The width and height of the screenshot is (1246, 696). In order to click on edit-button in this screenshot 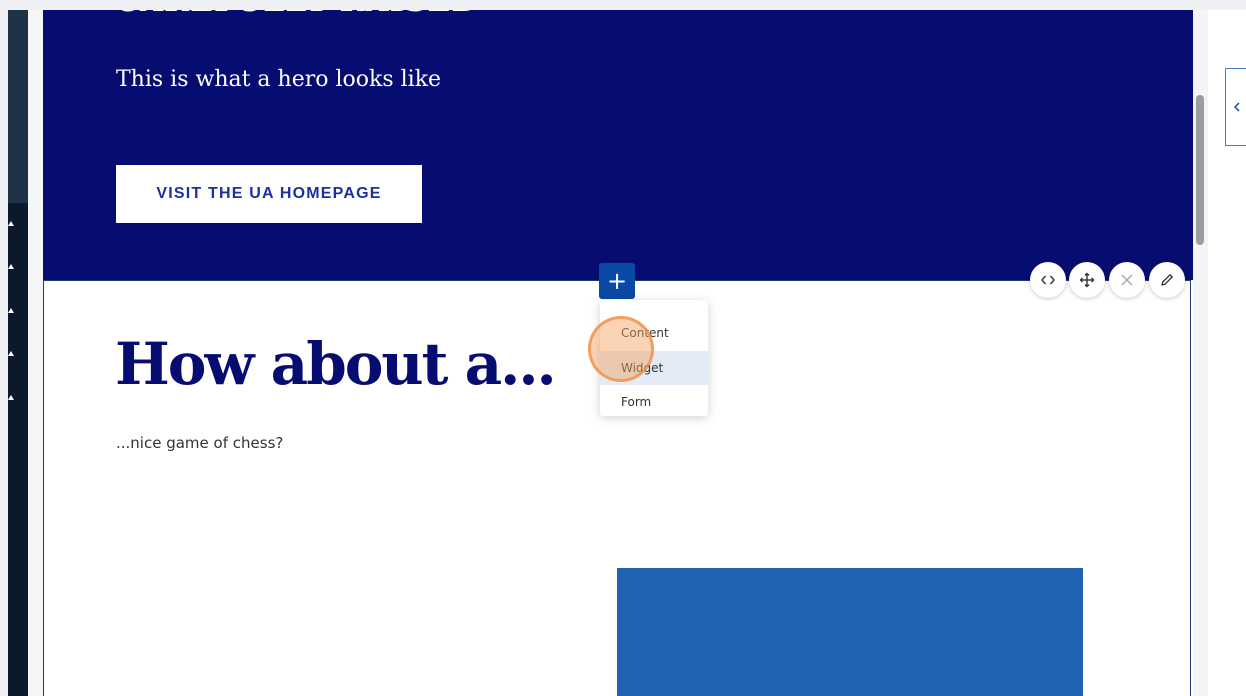, I will do `click(1167, 280)`.